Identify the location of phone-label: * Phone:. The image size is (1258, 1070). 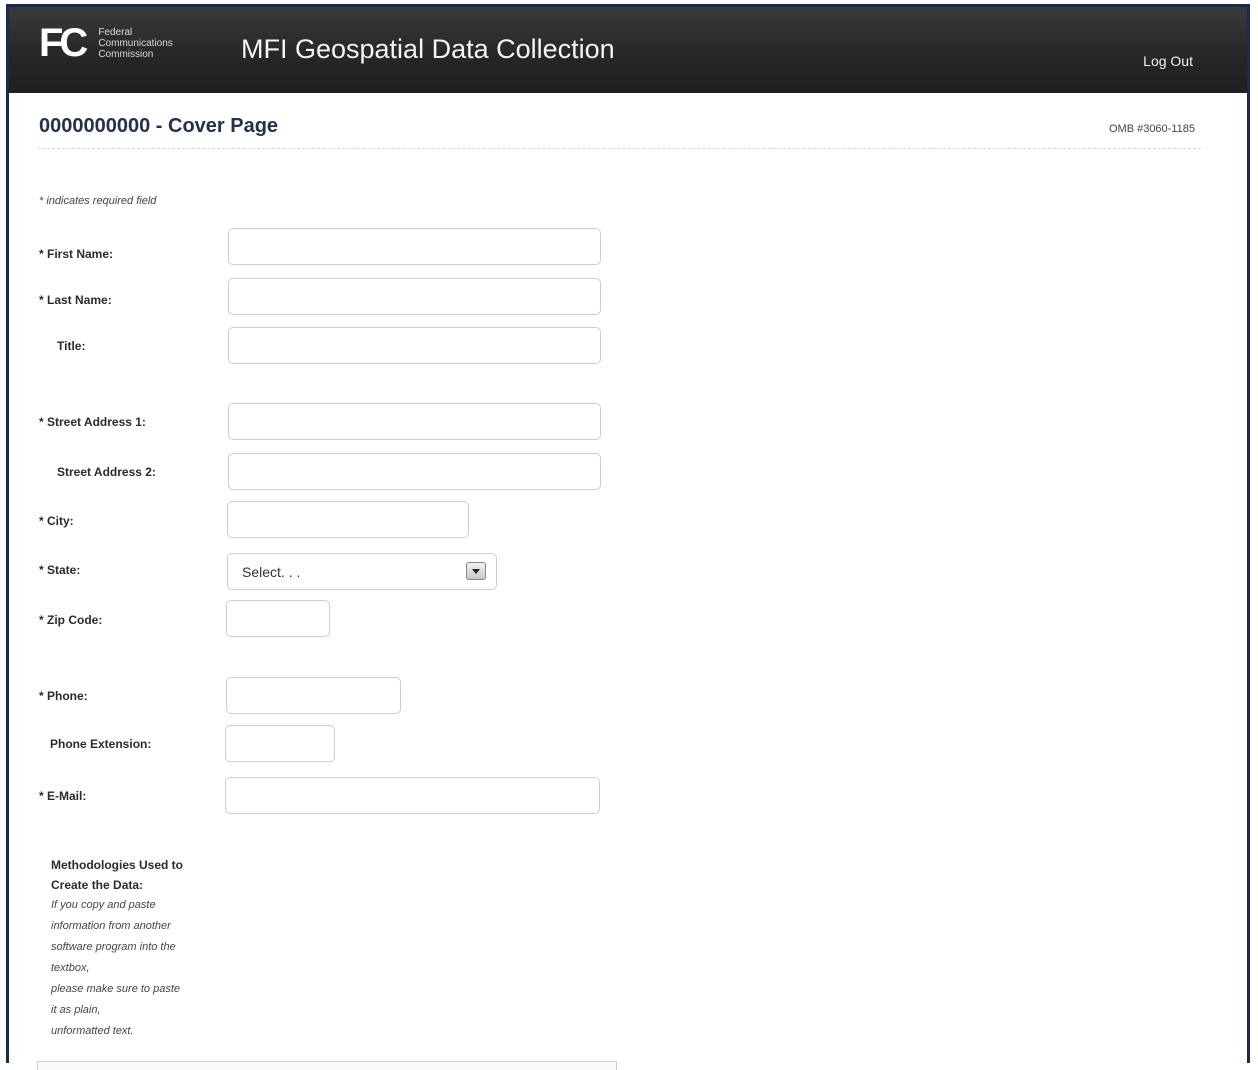
(63, 696).